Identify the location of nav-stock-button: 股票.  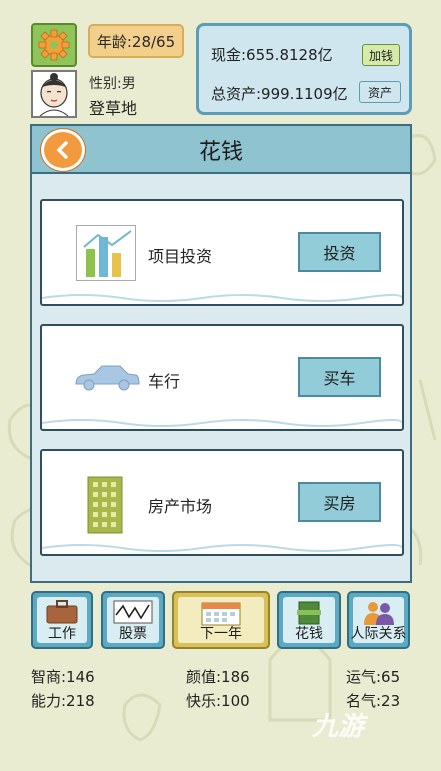
(133, 620).